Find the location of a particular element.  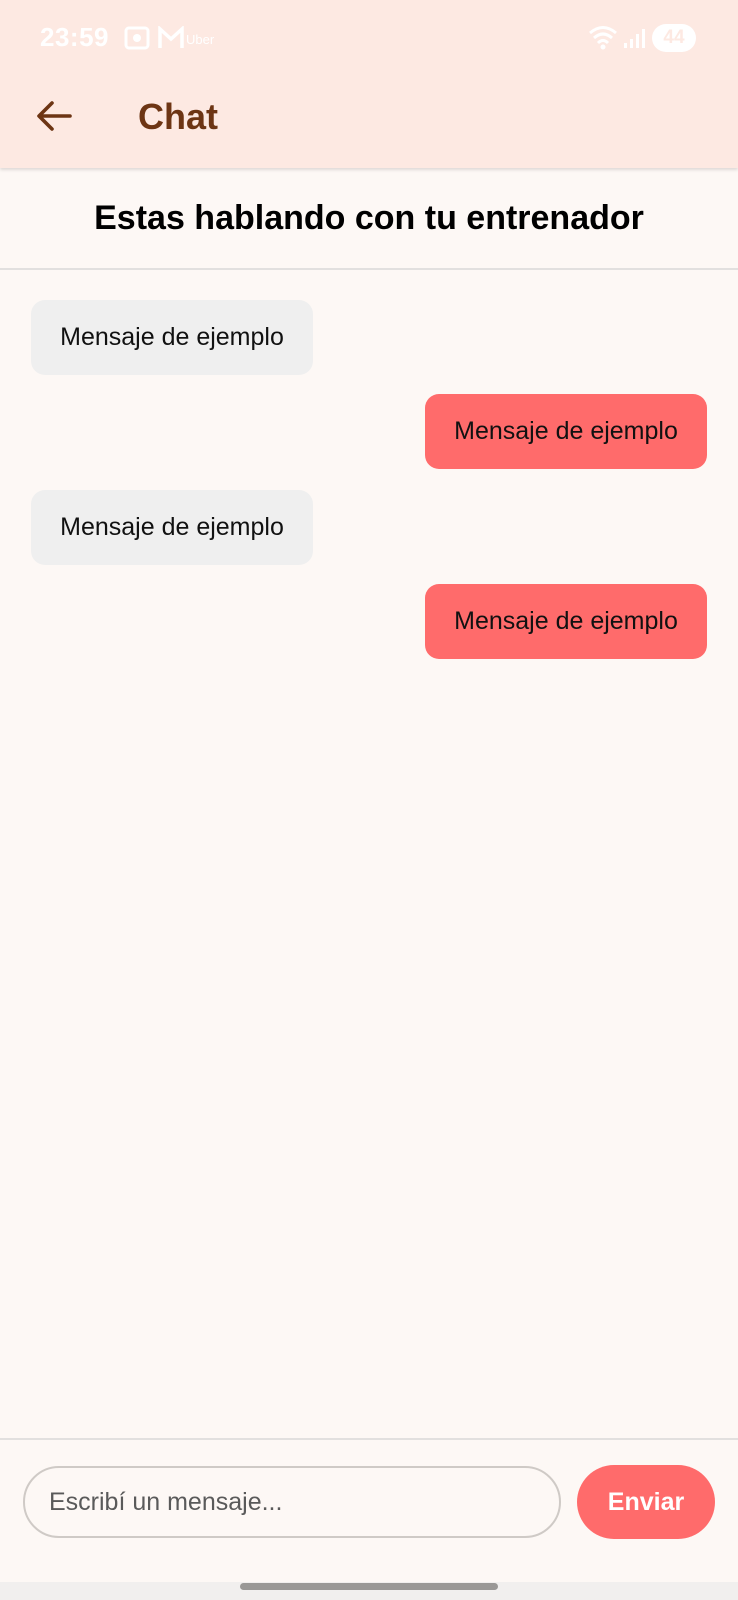

chat-header-text: Estas hablando con tu entrenador is located at coordinates (369, 217).